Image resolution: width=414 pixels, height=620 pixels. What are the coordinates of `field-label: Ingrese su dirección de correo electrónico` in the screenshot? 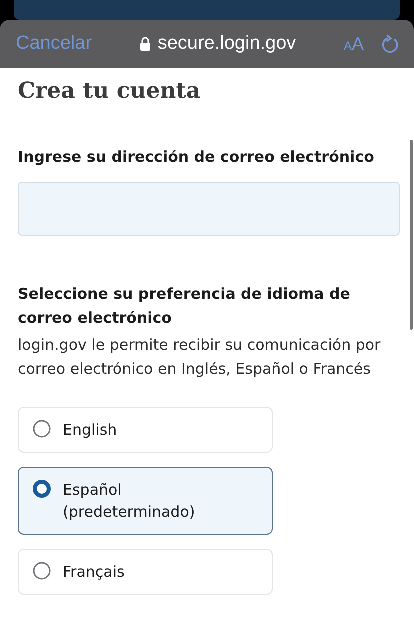 It's located at (197, 157).